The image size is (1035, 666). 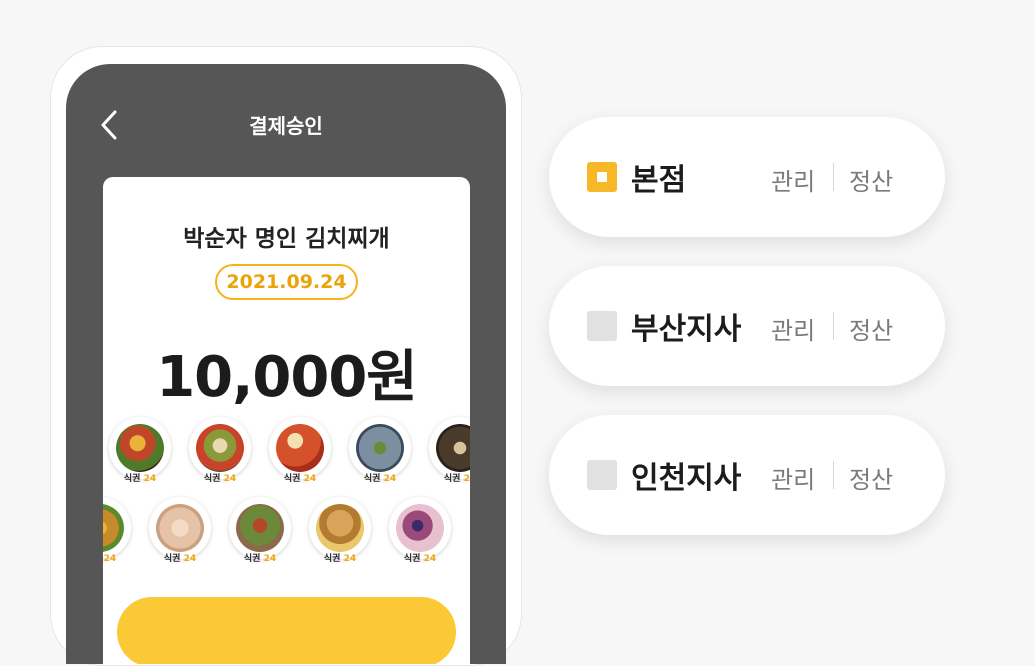 What do you see at coordinates (286, 282) in the screenshot?
I see `date-badge: 2021.09.24` at bounding box center [286, 282].